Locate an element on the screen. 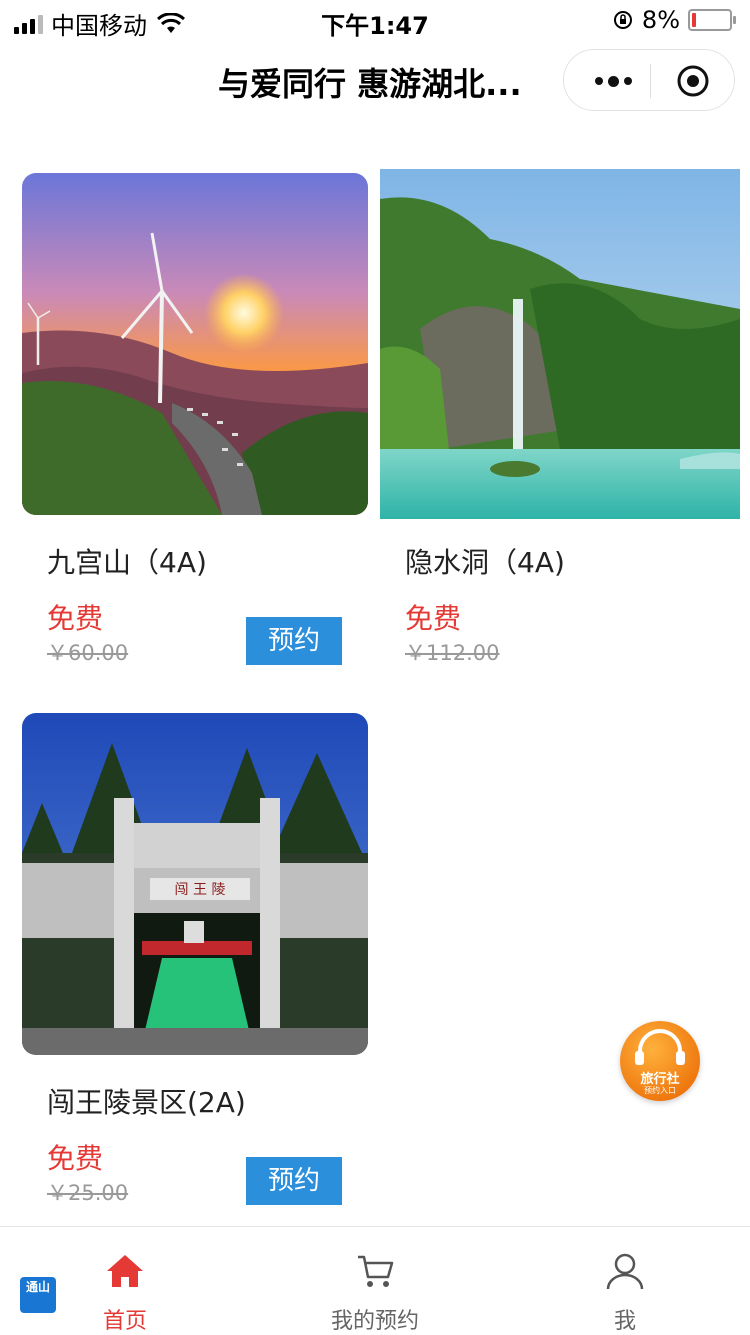 This screenshot has height=1335, width=750. mini-program-capsule is located at coordinates (649, 80).